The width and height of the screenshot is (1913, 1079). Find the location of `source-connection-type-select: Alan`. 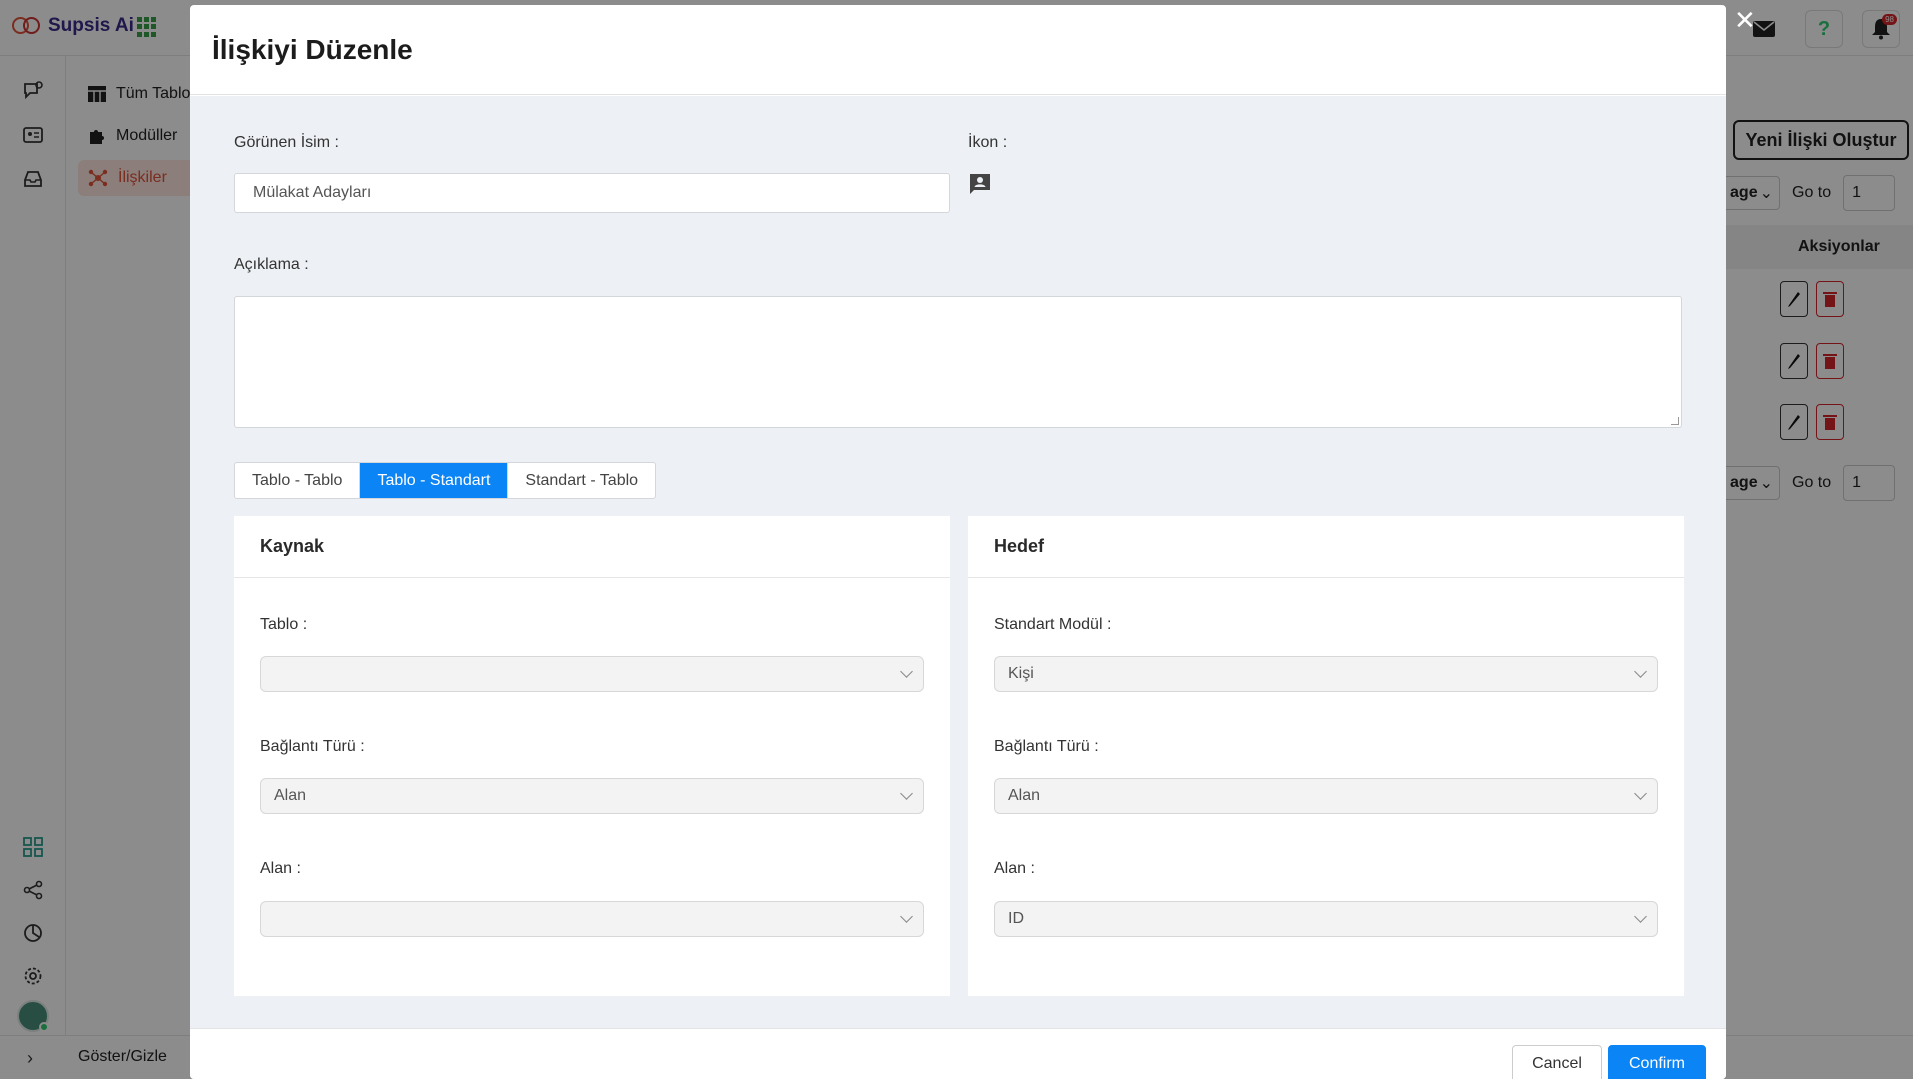

source-connection-type-select: Alan is located at coordinates (592, 796).